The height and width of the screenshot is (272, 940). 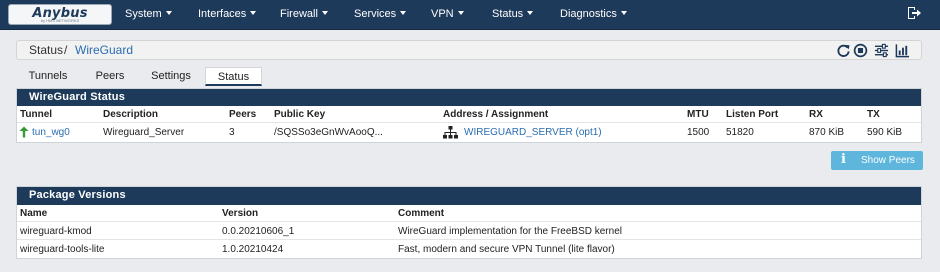 I want to click on logo-tagline: by HMS NETWORKS, so click(x=60, y=20).